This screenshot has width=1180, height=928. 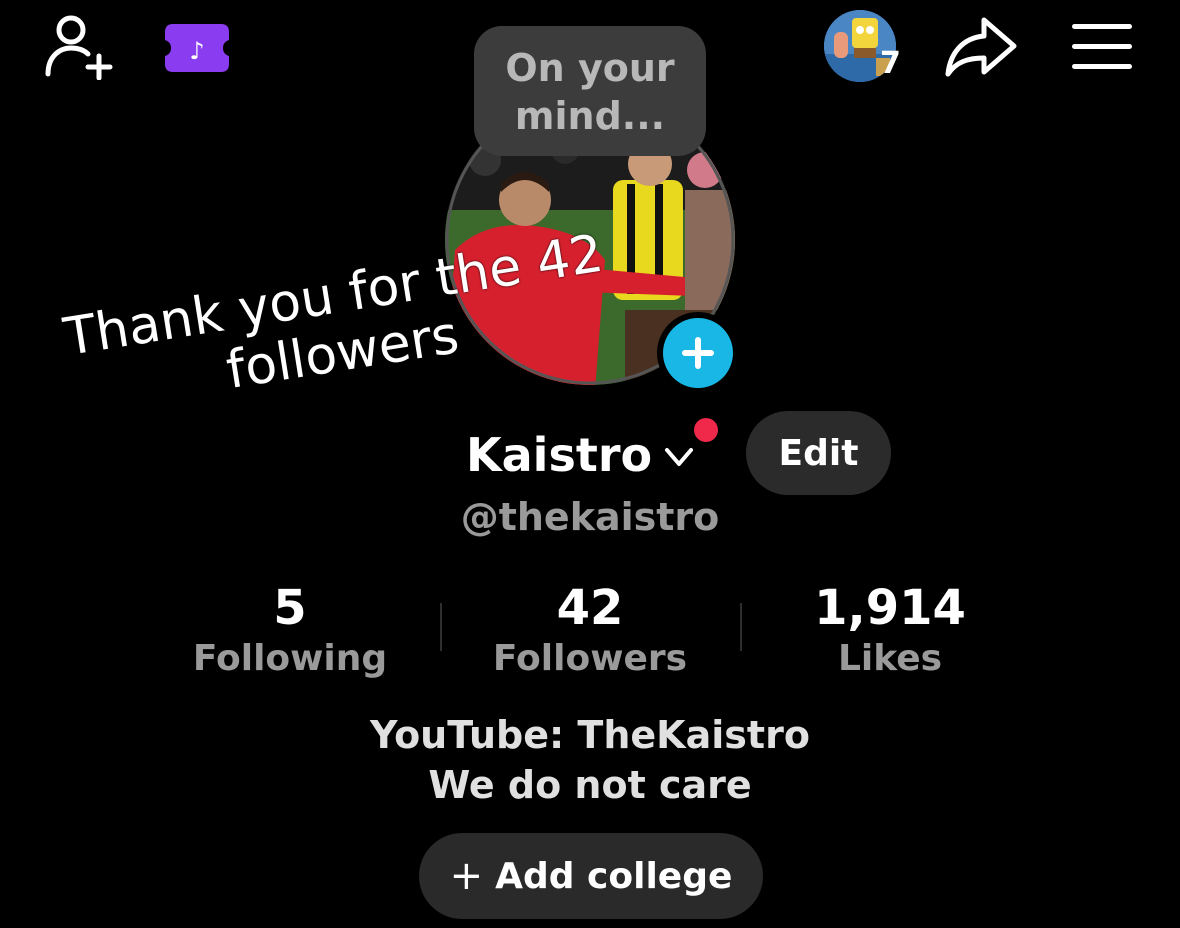 I want to click on edit-profile-button: Edit, so click(x=818, y=453).